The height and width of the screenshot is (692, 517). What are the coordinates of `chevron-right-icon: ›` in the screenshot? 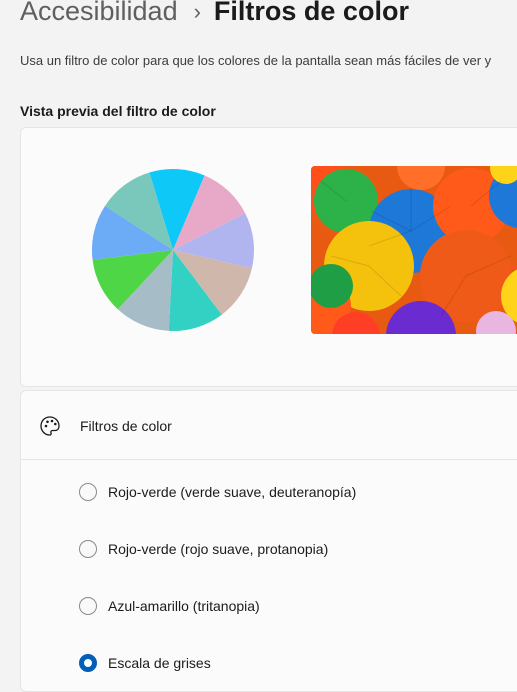 It's located at (197, 12).